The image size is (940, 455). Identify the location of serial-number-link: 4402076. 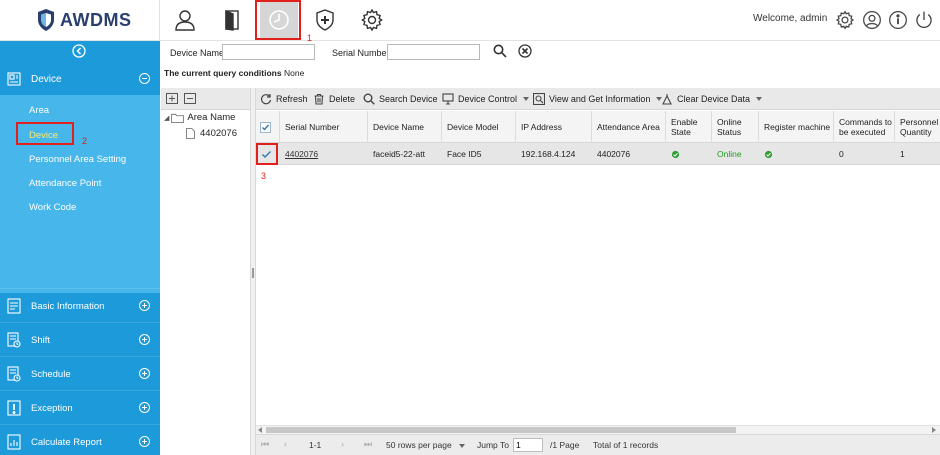
(301, 154).